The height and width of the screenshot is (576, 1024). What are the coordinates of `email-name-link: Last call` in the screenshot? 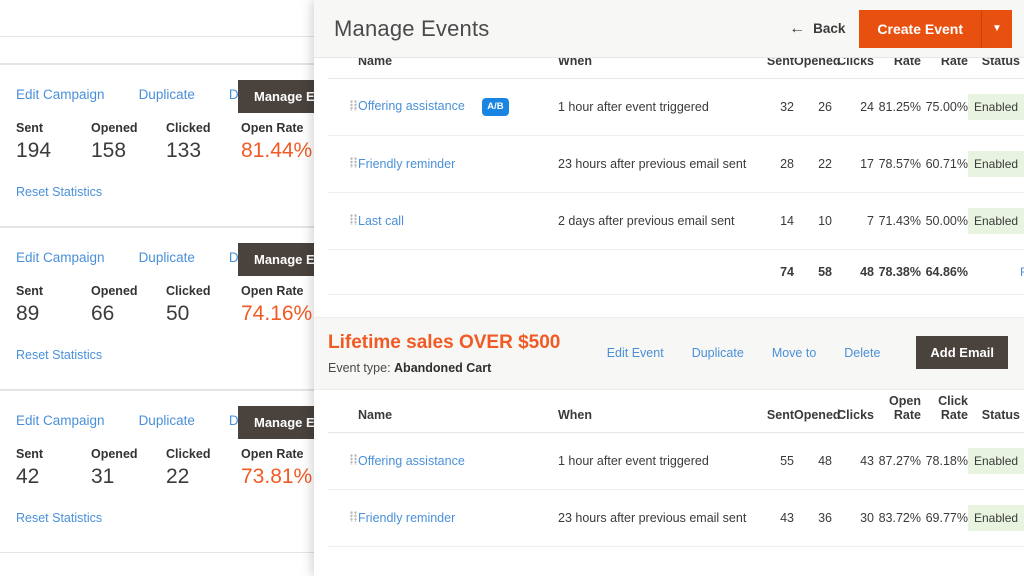 It's located at (381, 221).